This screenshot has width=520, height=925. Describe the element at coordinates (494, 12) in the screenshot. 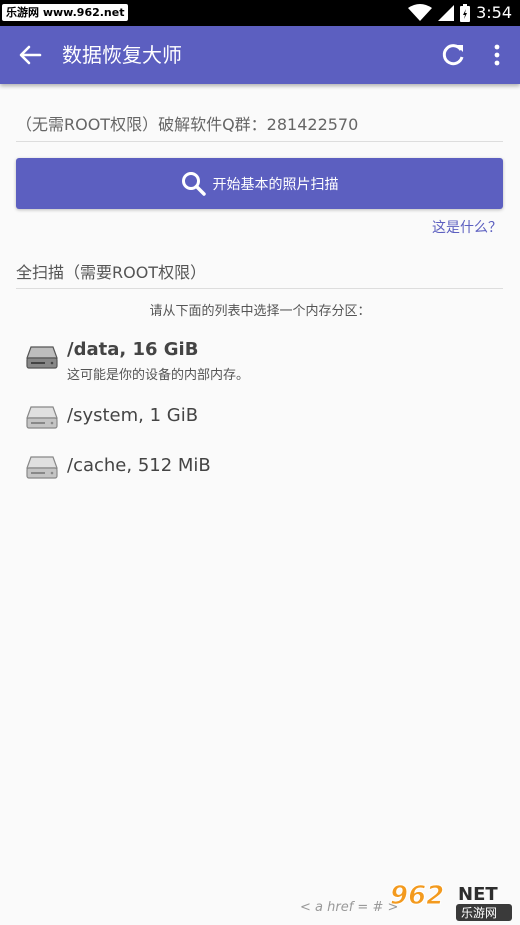

I see `clock: 3:54` at that location.